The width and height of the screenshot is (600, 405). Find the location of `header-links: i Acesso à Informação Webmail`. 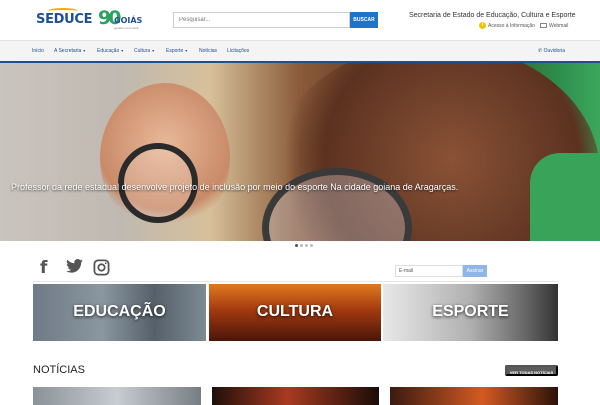

header-links: i Acesso à Informação Webmail is located at coordinates (523, 25).